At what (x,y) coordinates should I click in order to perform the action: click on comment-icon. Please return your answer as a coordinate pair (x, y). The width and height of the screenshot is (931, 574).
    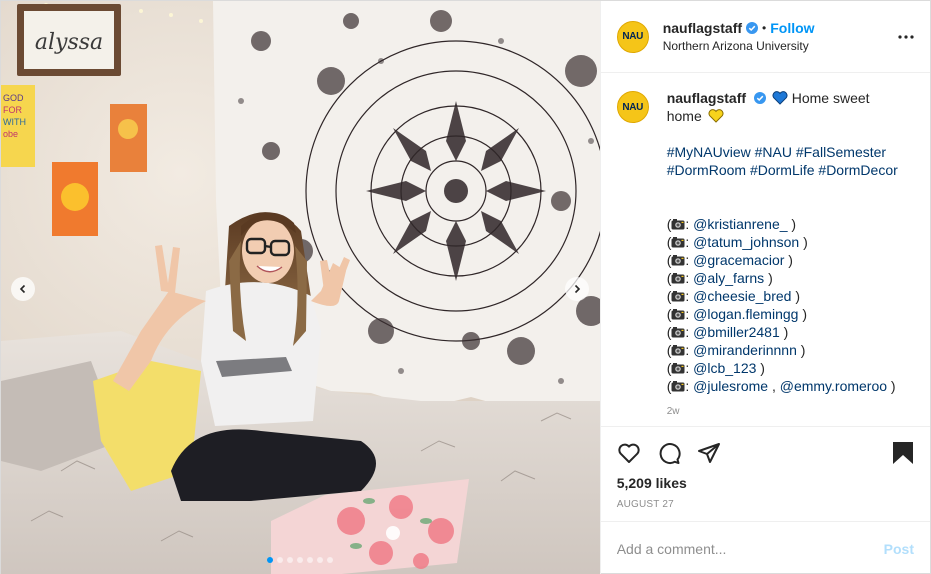
    Looking at the image, I should click on (670, 454).